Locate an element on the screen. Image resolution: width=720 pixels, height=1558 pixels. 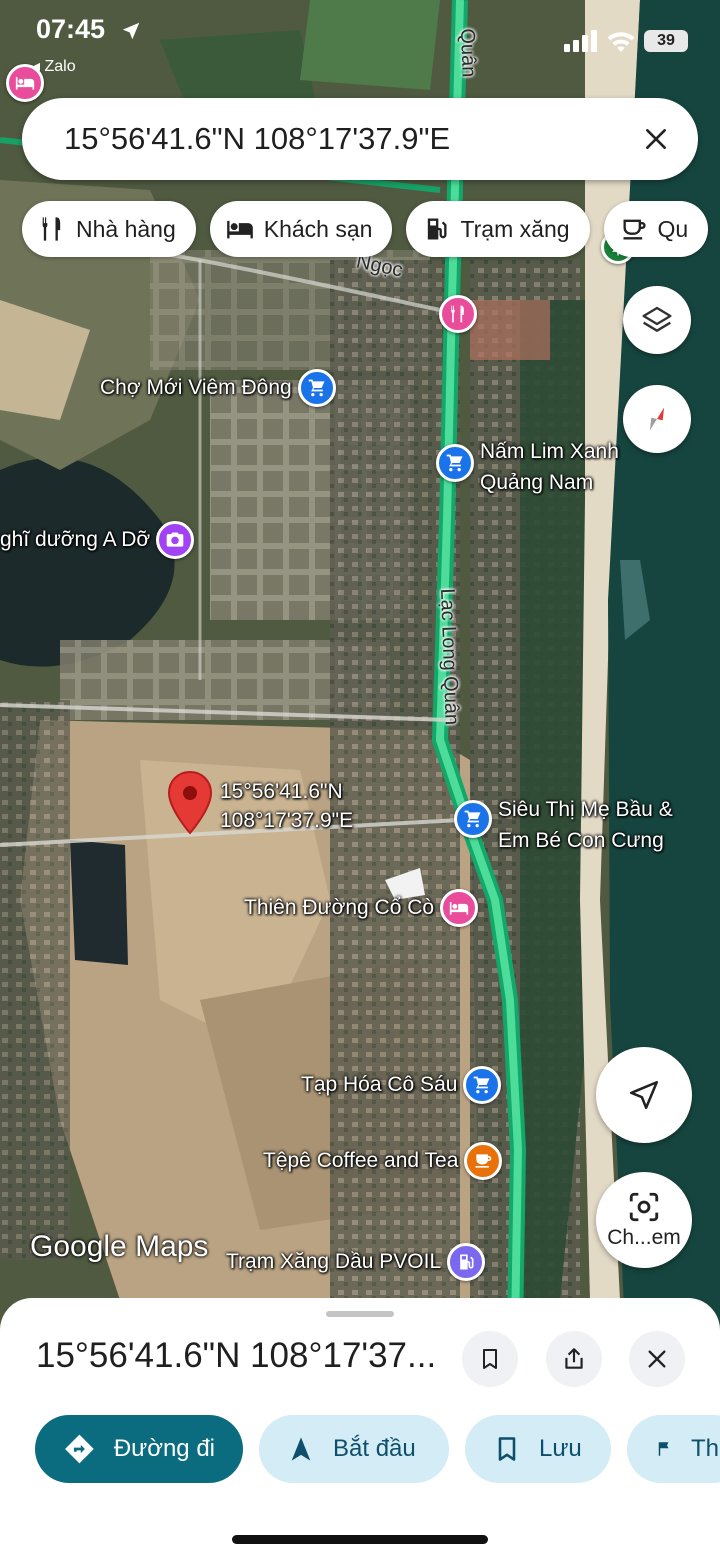
save-bookmark-button is located at coordinates (490, 1359).